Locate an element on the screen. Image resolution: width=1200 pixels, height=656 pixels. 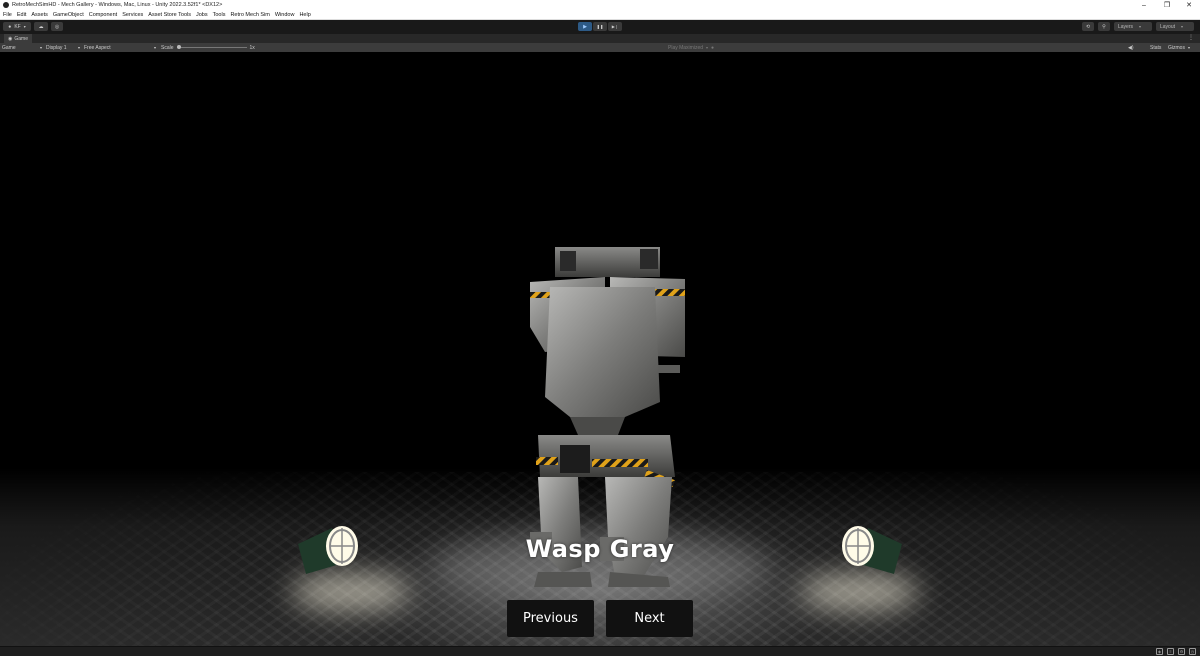
stats-button: Stats is located at coordinates (1155, 47).